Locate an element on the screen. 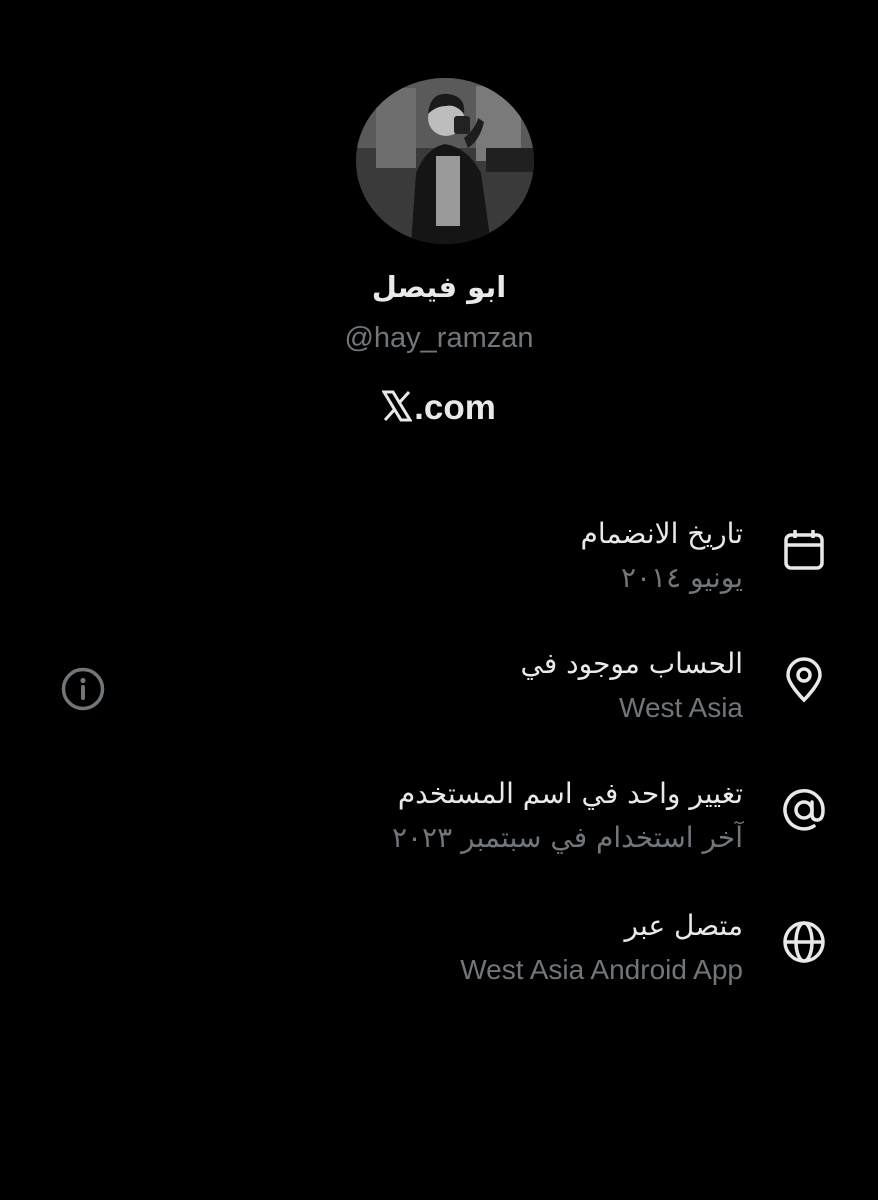 Image resolution: width=878 pixels, height=1200 pixels. about-subtitle: West Asia Android App is located at coordinates (601, 969).